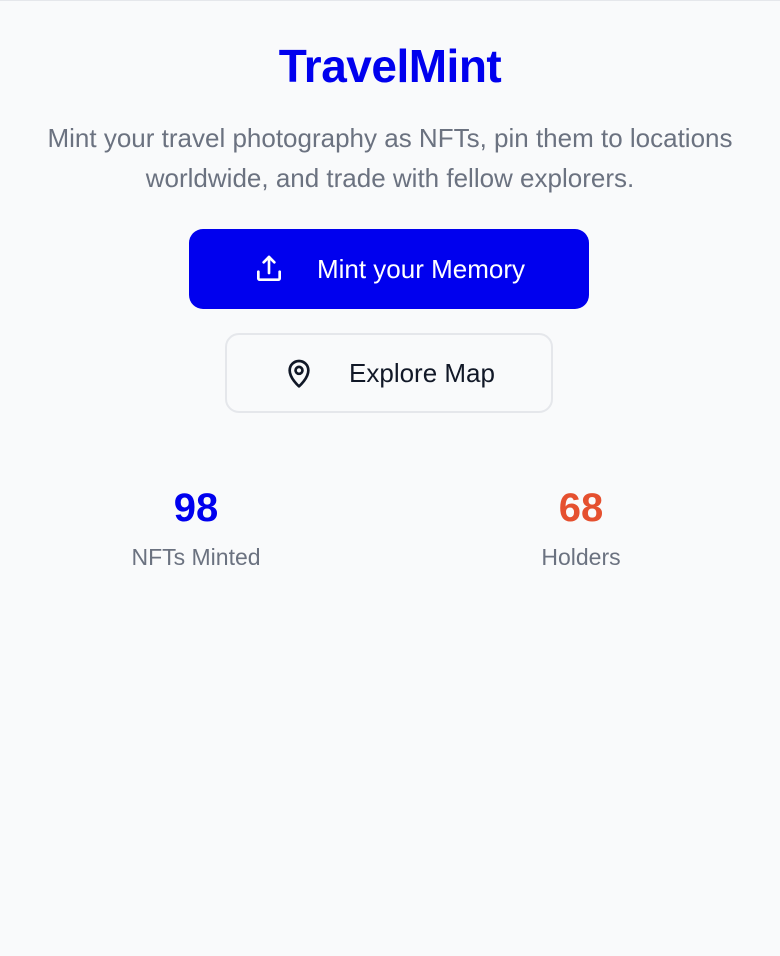 This screenshot has height=956, width=780. I want to click on mint-memory-label: Mint your Memory, so click(421, 268).